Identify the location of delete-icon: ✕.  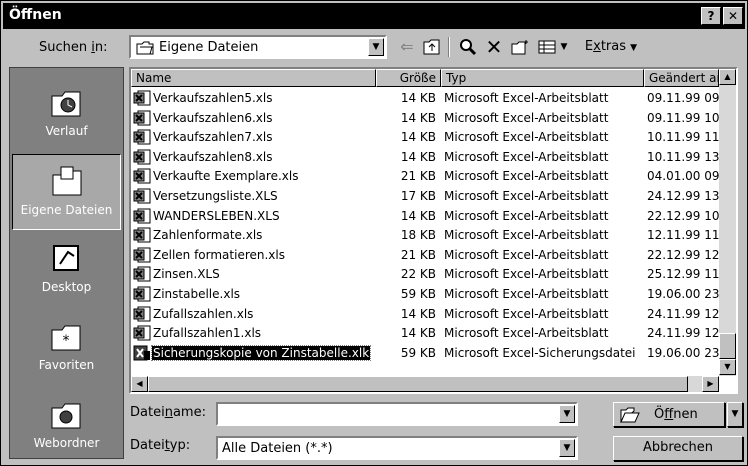
(494, 47).